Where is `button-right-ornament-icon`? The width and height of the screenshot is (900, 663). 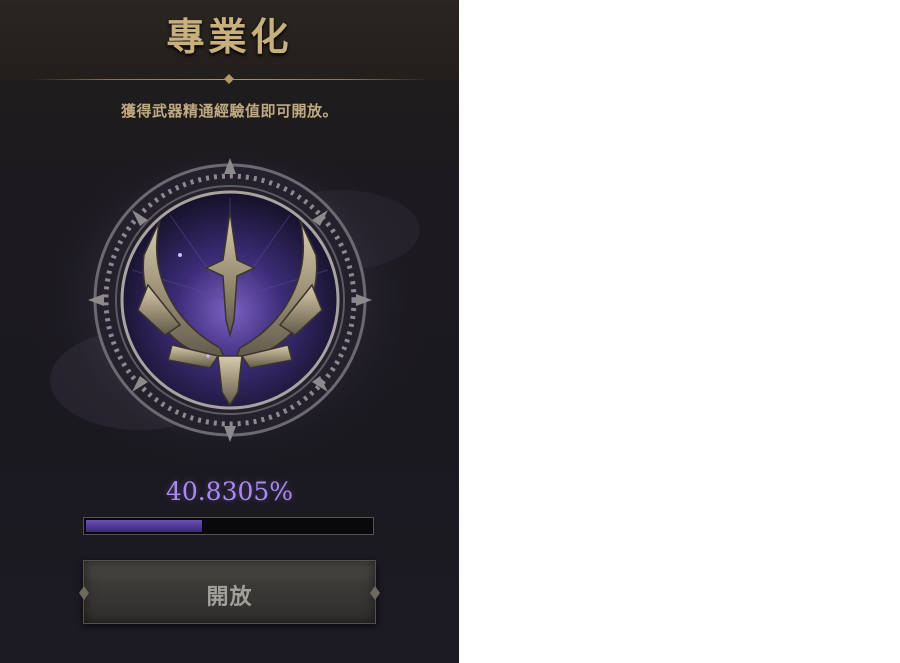
button-right-ornament-icon is located at coordinates (375, 593).